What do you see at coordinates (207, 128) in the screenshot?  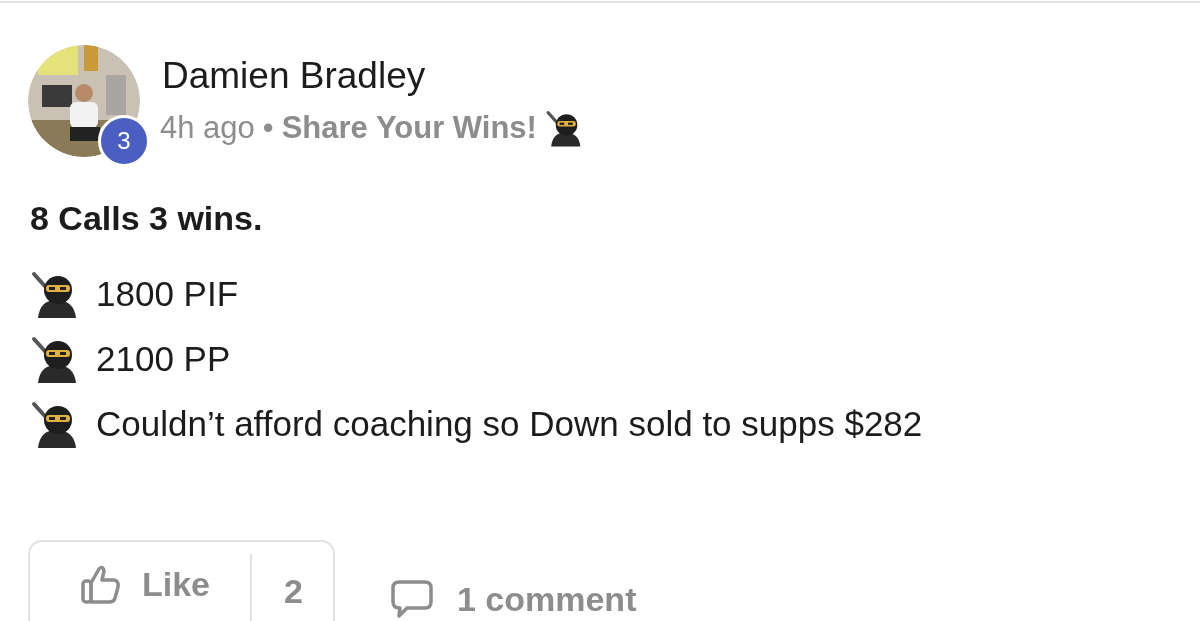 I see `post-time: 4h ago` at bounding box center [207, 128].